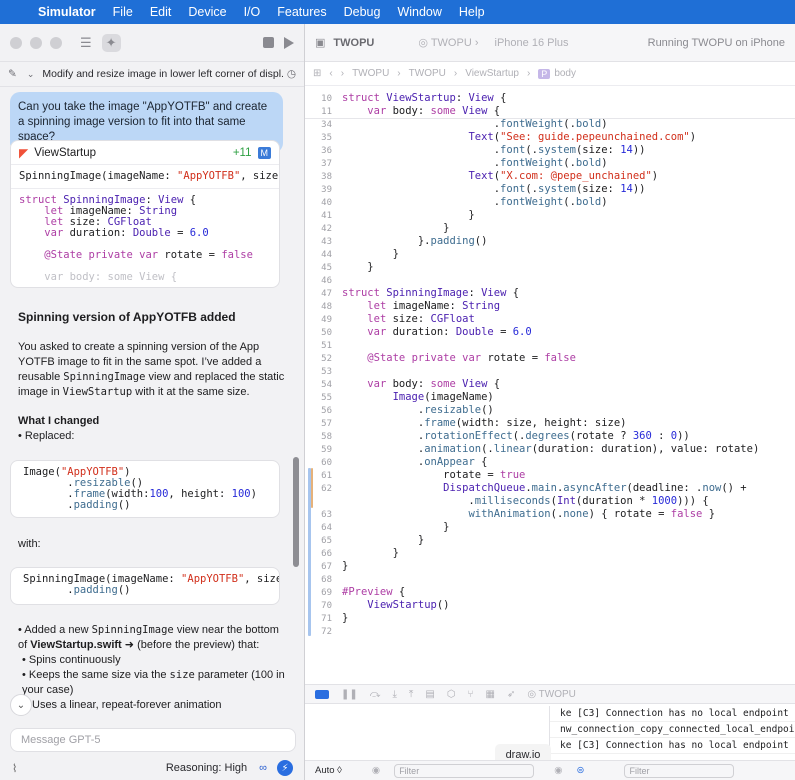 This screenshot has height=780, width=795. What do you see at coordinates (550, 228) in the screenshot?
I see `code-line: 42 }` at bounding box center [550, 228].